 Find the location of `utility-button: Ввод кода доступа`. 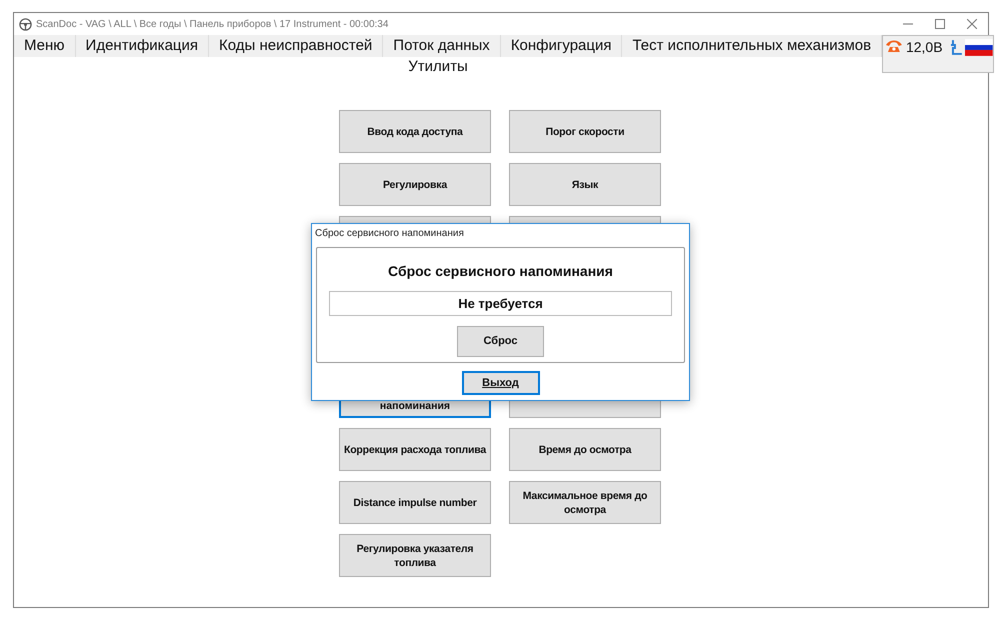

utility-button: Ввод кода доступа is located at coordinates (415, 131).